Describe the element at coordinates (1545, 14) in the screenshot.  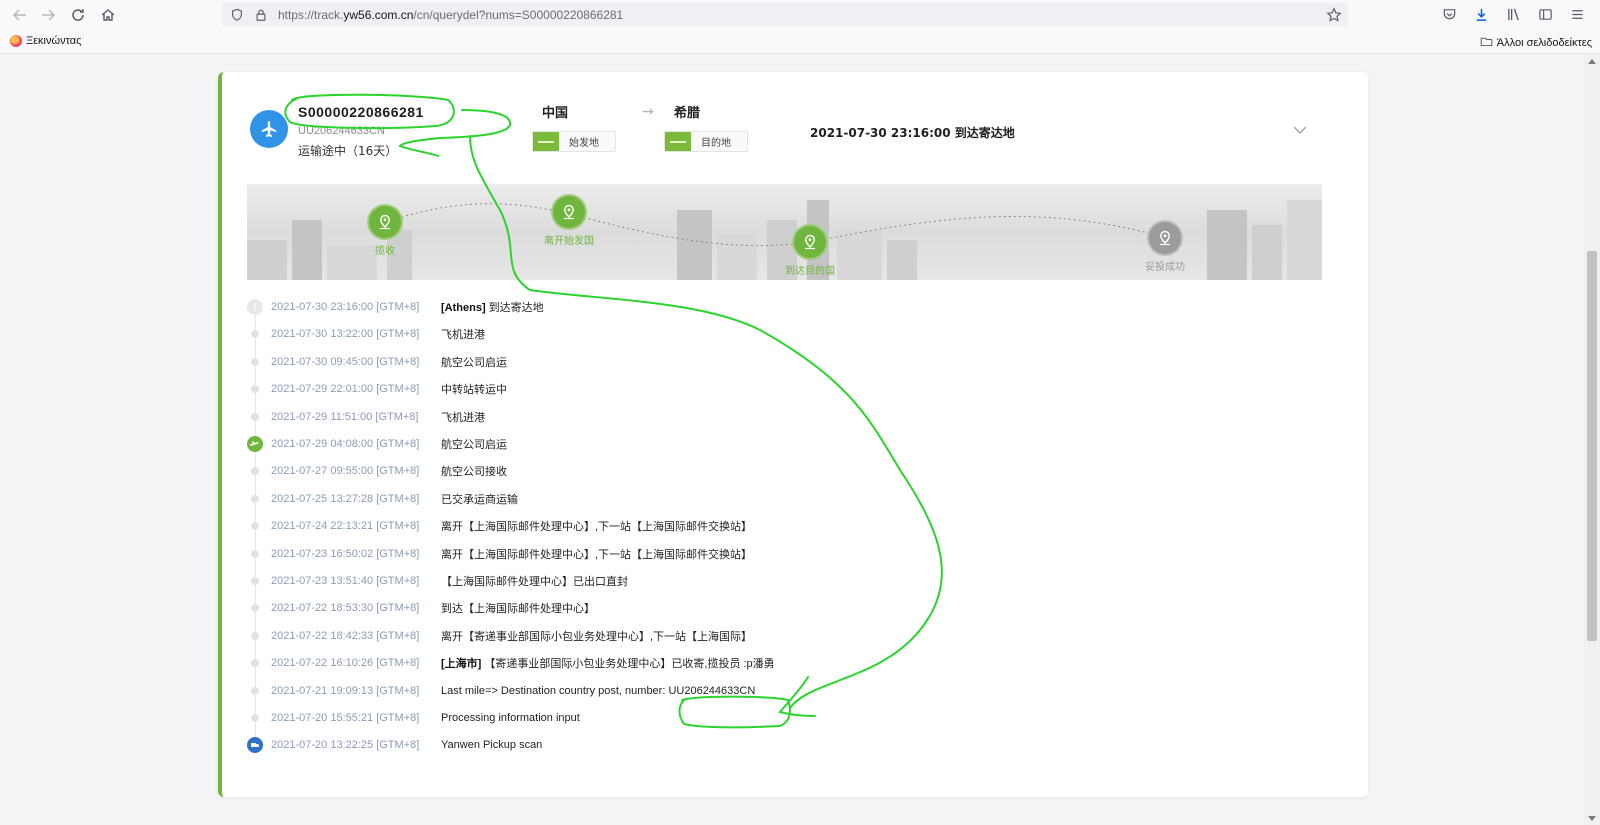
I see `sidebar-icon` at that location.